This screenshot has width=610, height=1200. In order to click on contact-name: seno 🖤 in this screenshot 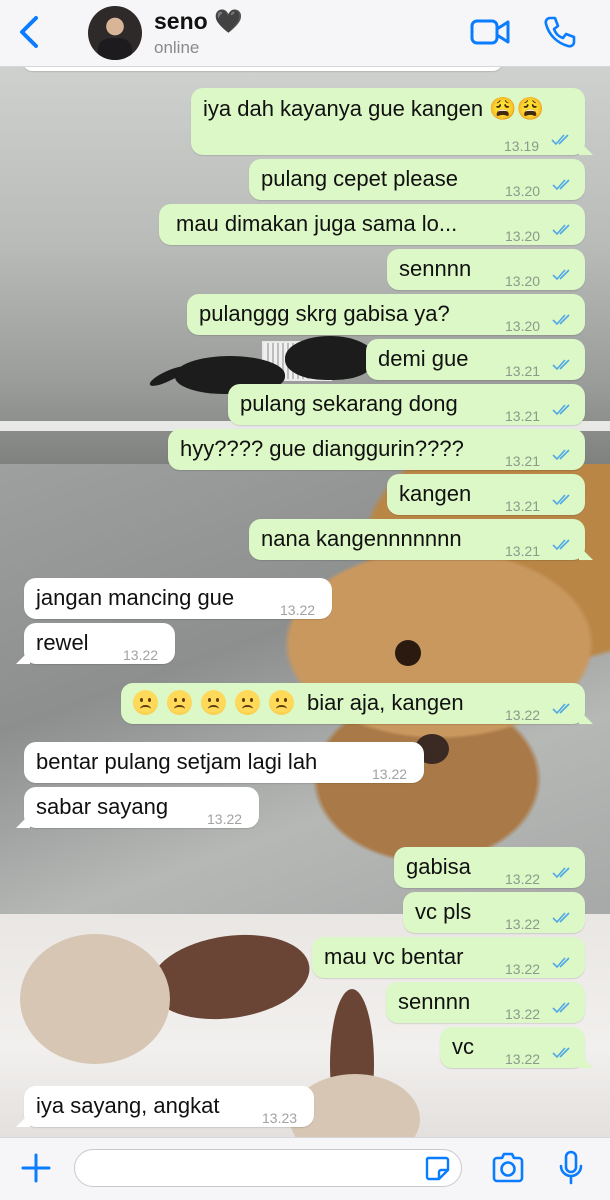, I will do `click(198, 21)`.